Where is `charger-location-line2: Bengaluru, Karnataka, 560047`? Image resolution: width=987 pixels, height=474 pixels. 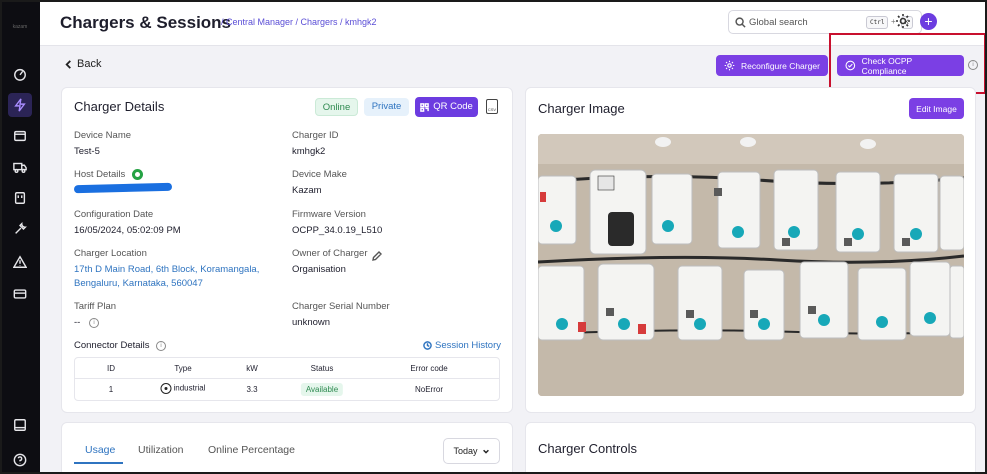
charger-location-line2: Bengaluru, Karnataka, 560047 is located at coordinates (138, 283).